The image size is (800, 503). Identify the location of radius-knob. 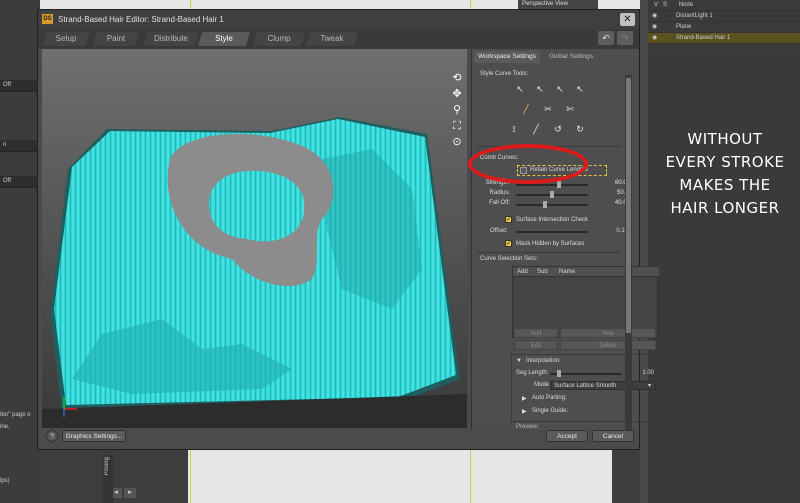
(552, 194).